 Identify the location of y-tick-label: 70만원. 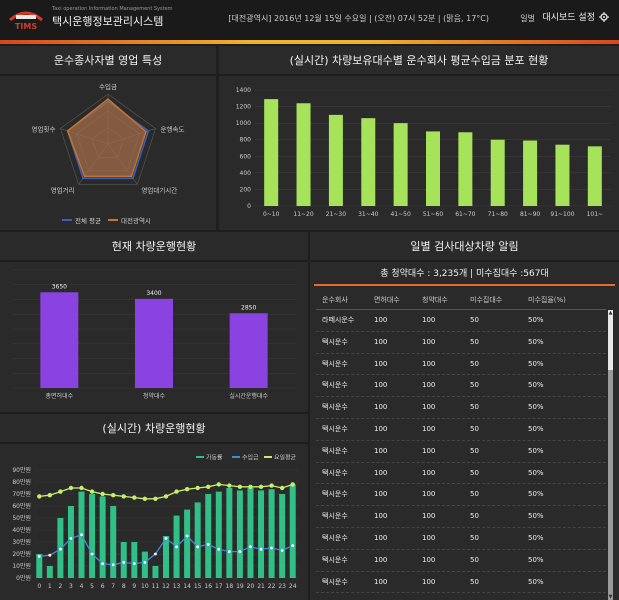
(21, 494).